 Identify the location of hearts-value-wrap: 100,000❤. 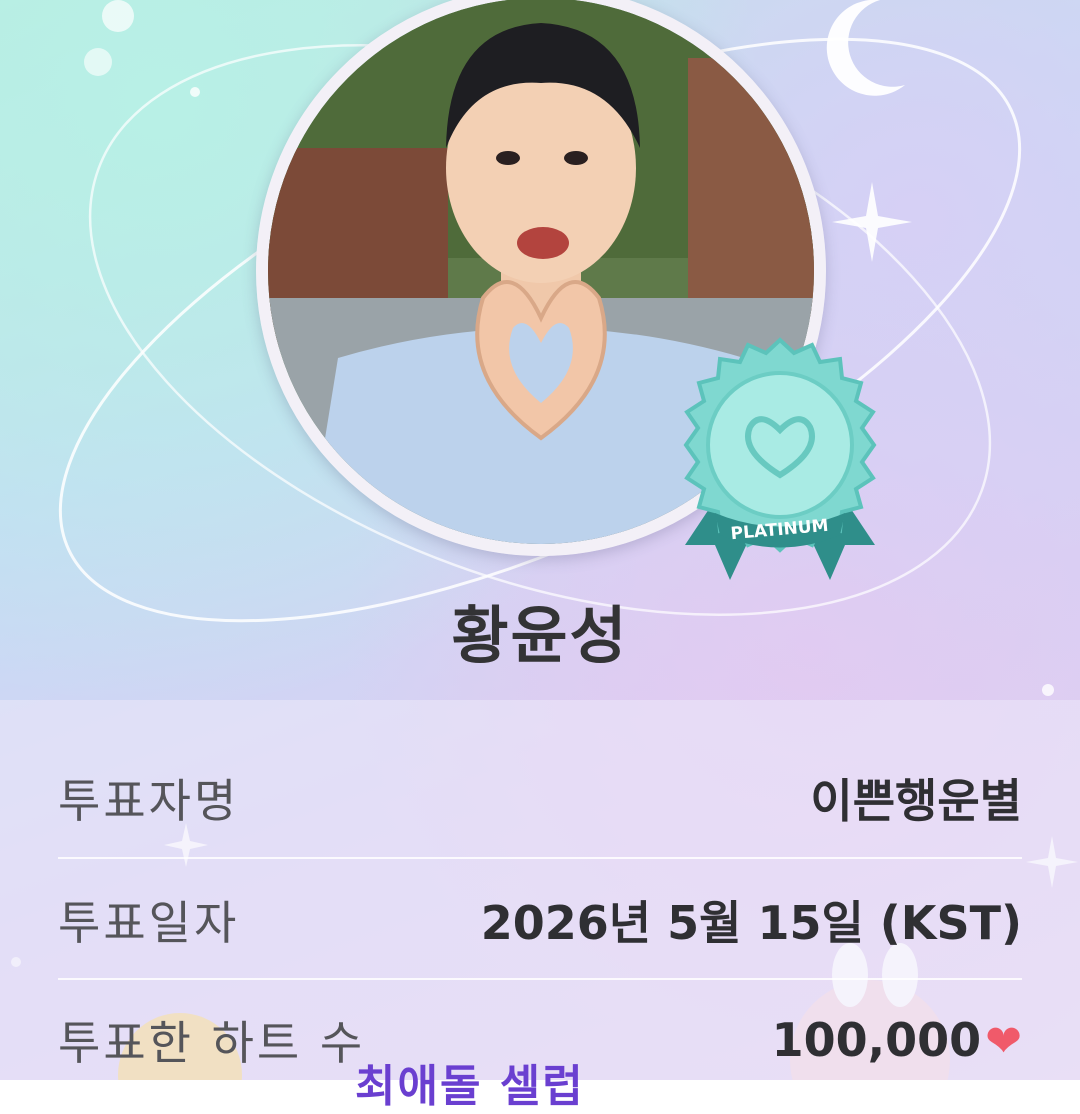
(897, 1040).